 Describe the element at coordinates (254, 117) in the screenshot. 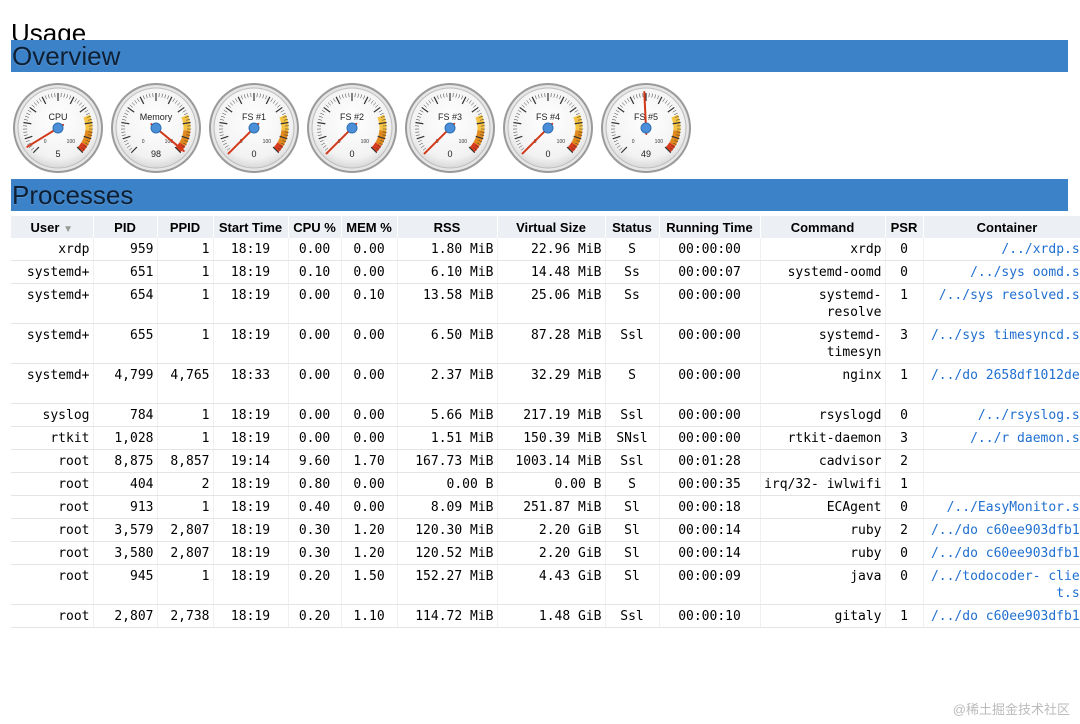

I see `gauge-label: FS #1` at that location.